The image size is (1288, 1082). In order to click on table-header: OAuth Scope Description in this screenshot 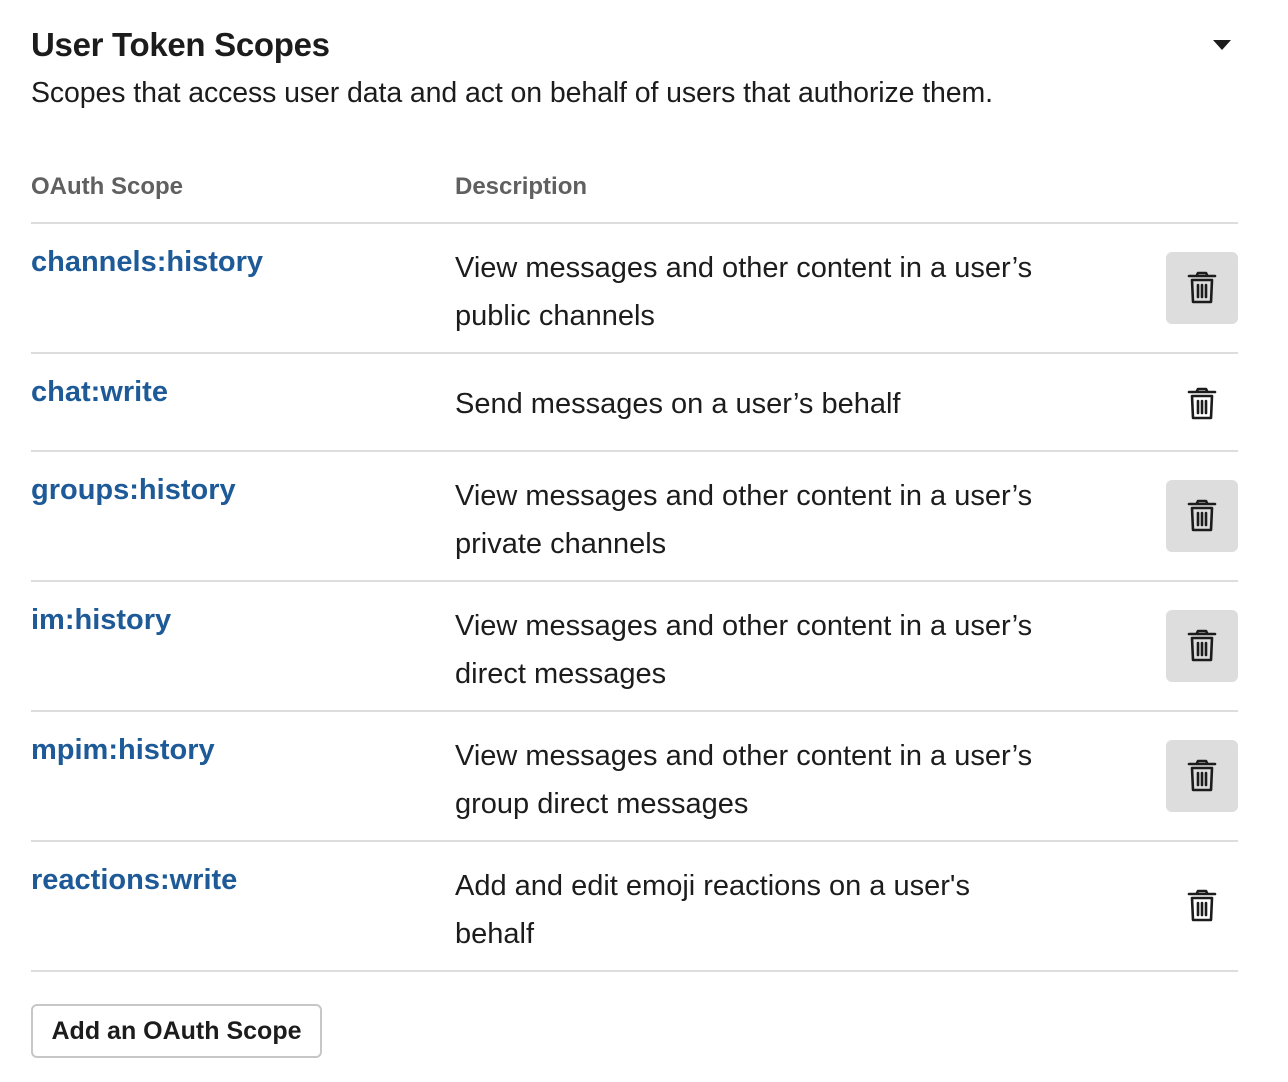, I will do `click(634, 192)`.